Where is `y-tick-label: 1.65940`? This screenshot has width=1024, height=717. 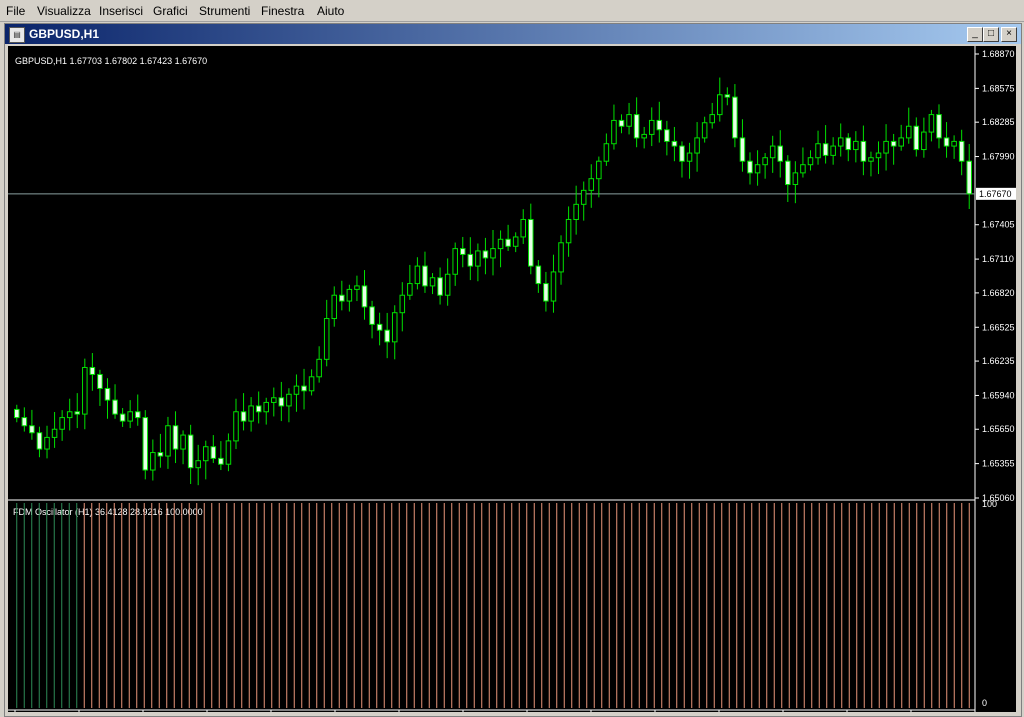
y-tick-label: 1.65940 is located at coordinates (998, 395).